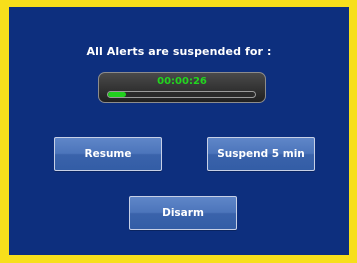  I want to click on countdown-progress-fill, so click(117, 94).